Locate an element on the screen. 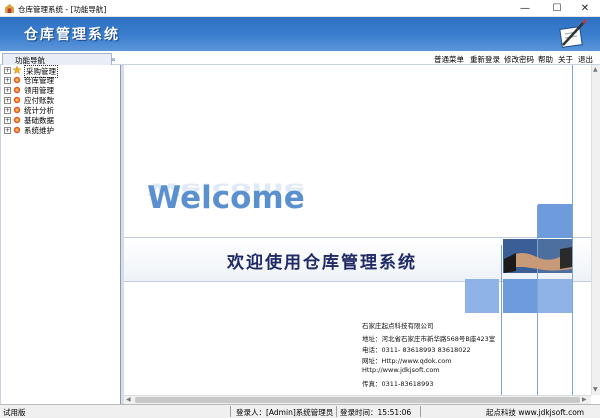  window-titlebar: 仓库管理系统 - [功能导航] — ☐ ✕ is located at coordinates (300, 8).